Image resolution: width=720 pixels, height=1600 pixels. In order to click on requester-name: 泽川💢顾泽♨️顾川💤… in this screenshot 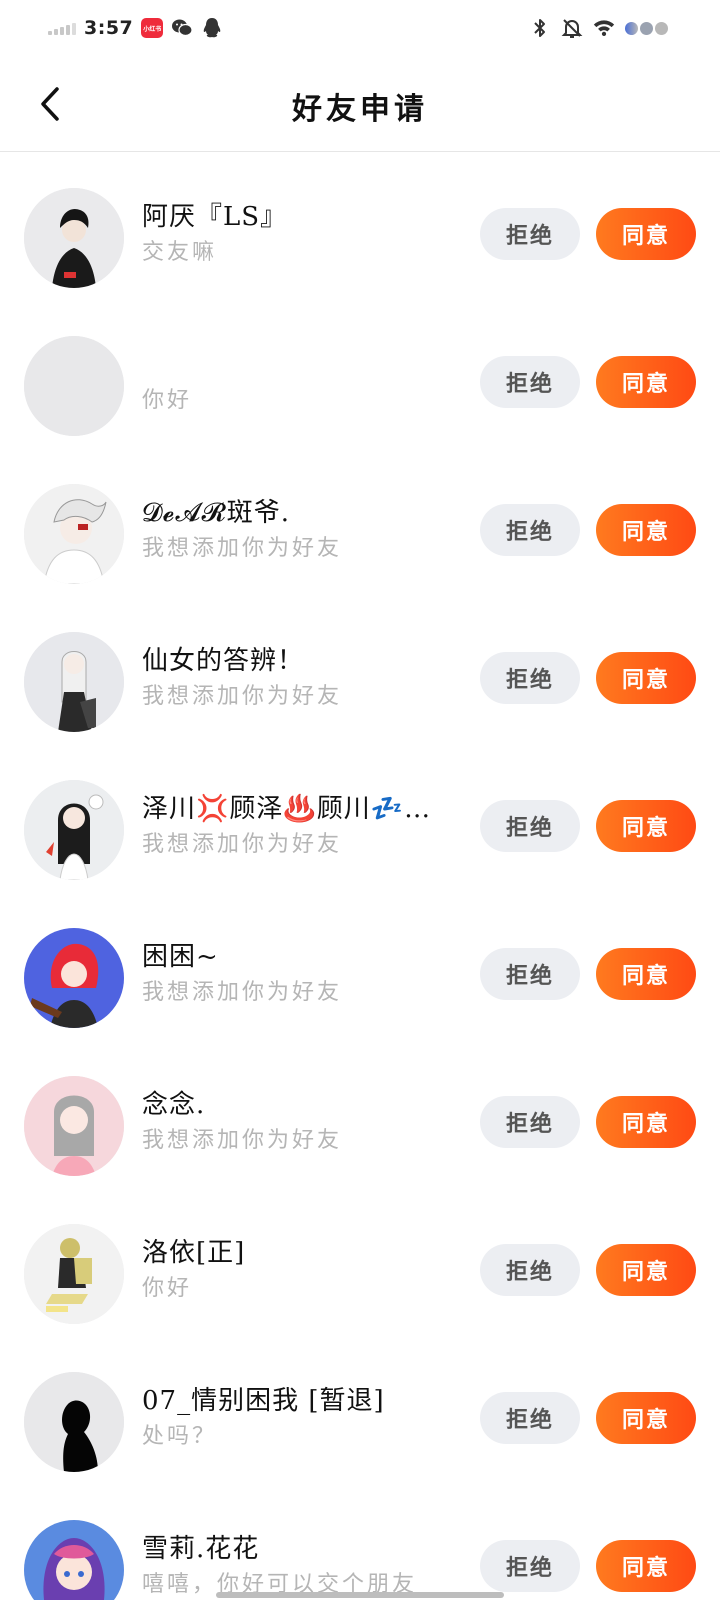, I will do `click(287, 809)`.